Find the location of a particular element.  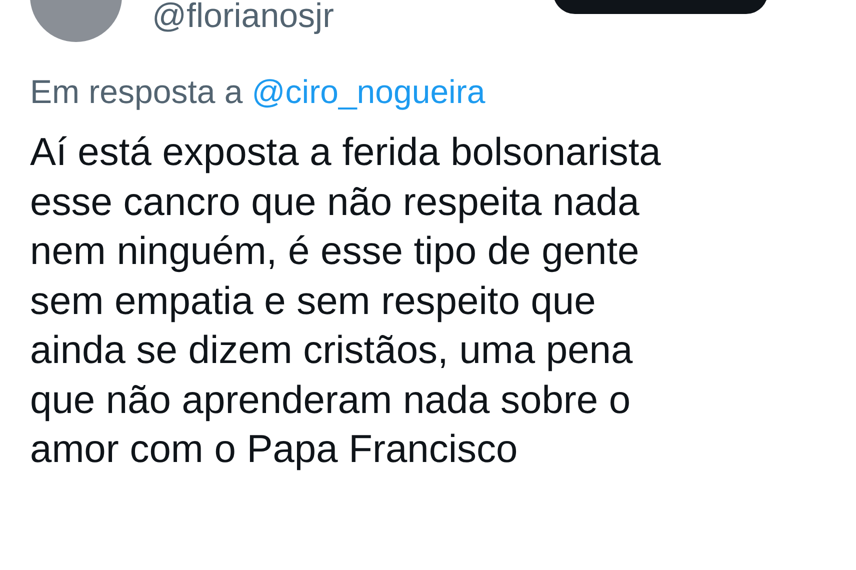

reply-label: Em resposta a is located at coordinates (136, 91).